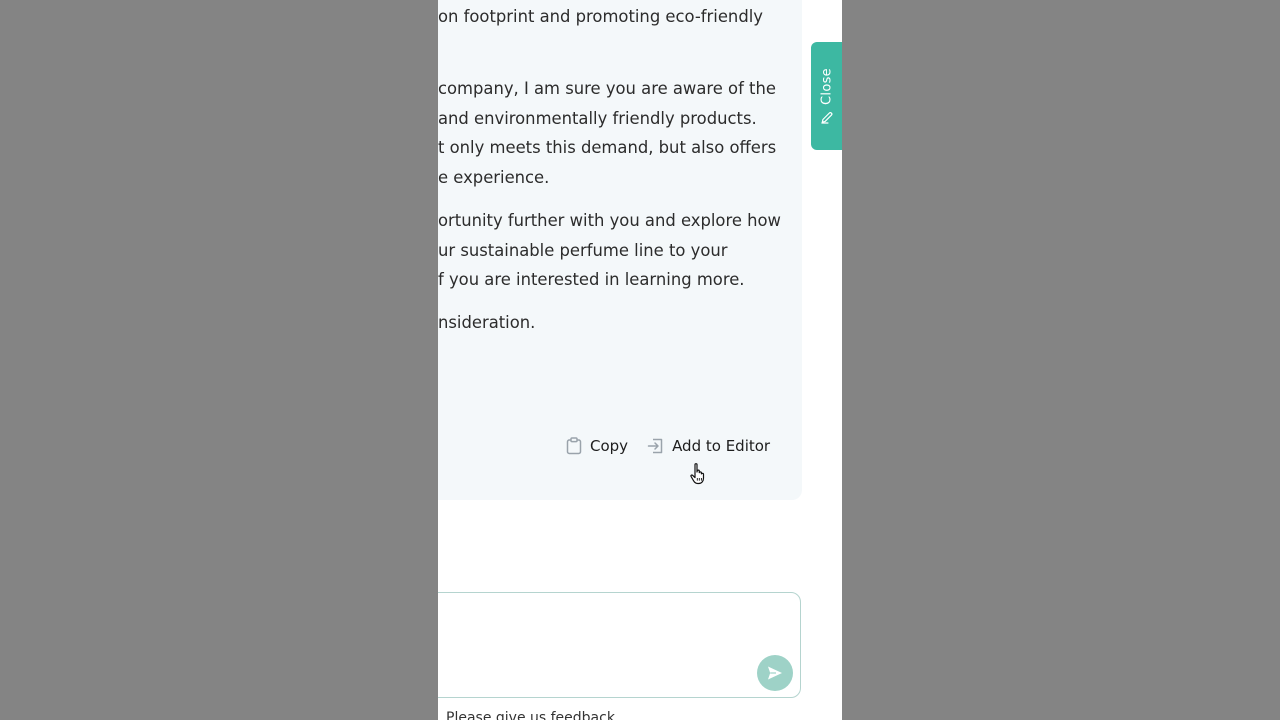 This screenshot has height=720, width=1280. I want to click on response-paragraph-4: nsideration., so click(638, 323).